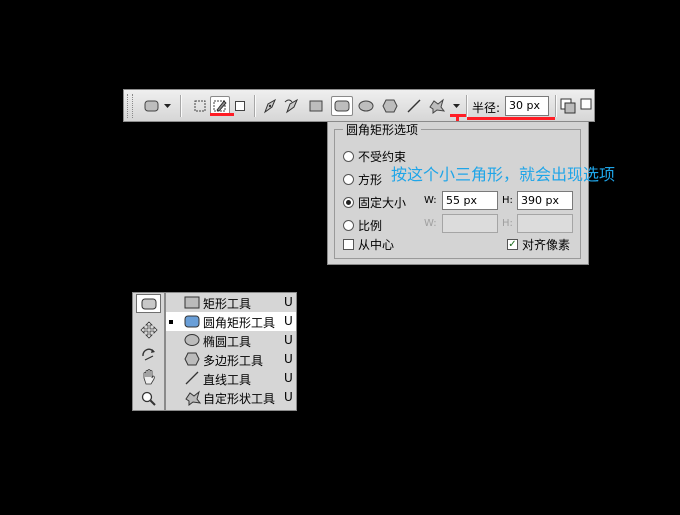 Image resolution: width=680 pixels, height=515 pixels. Describe the element at coordinates (507, 223) in the screenshot. I see `ratio-height-label: H:` at that location.